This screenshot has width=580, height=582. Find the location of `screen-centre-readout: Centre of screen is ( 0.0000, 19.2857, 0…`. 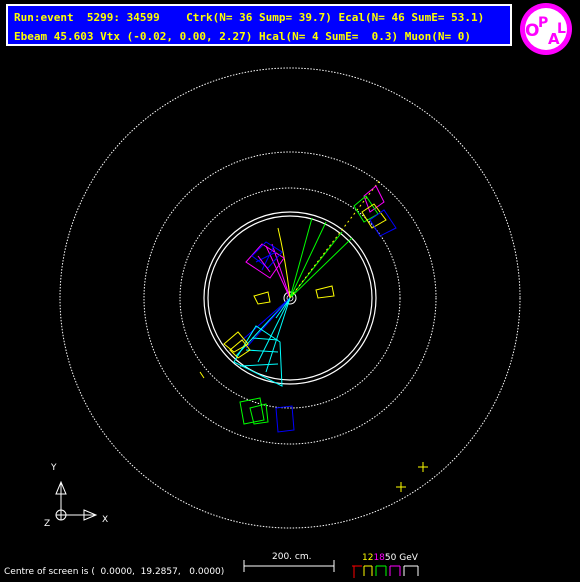

screen-centre-readout: Centre of screen is ( 0.0000, 19.2857, 0… is located at coordinates (114, 572).